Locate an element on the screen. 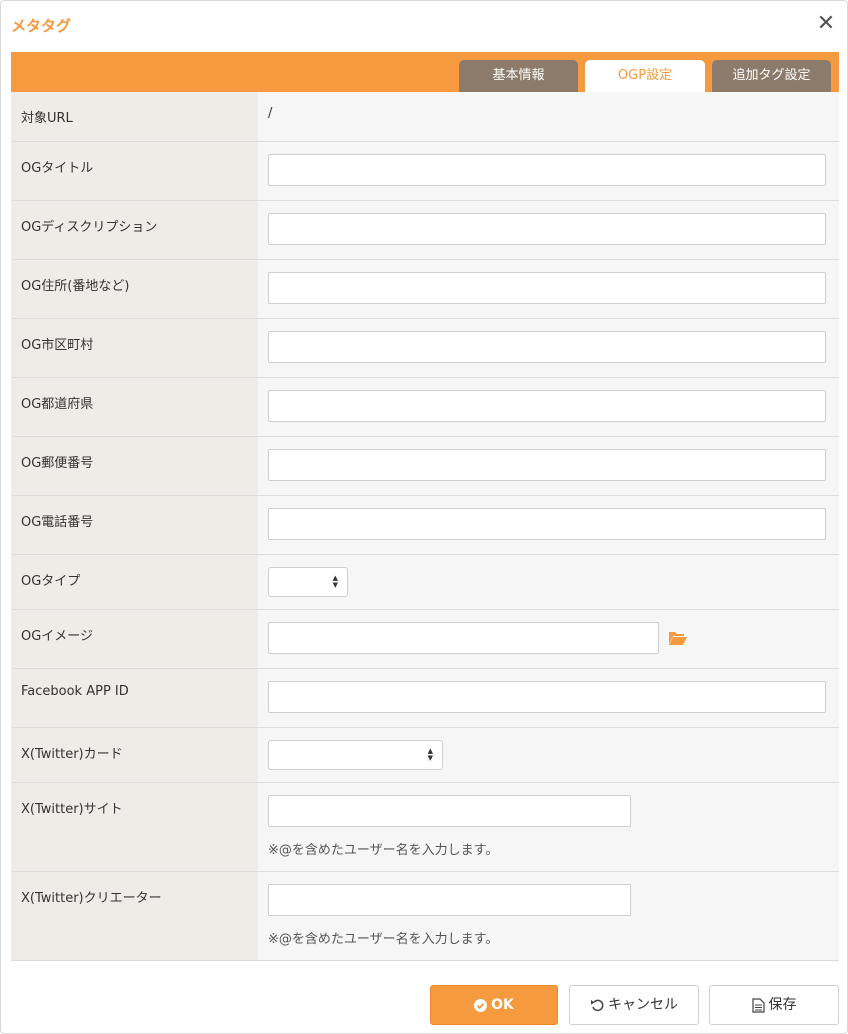 Image resolution: width=848 pixels, height=1034 pixels. og-postal-input is located at coordinates (547, 465).